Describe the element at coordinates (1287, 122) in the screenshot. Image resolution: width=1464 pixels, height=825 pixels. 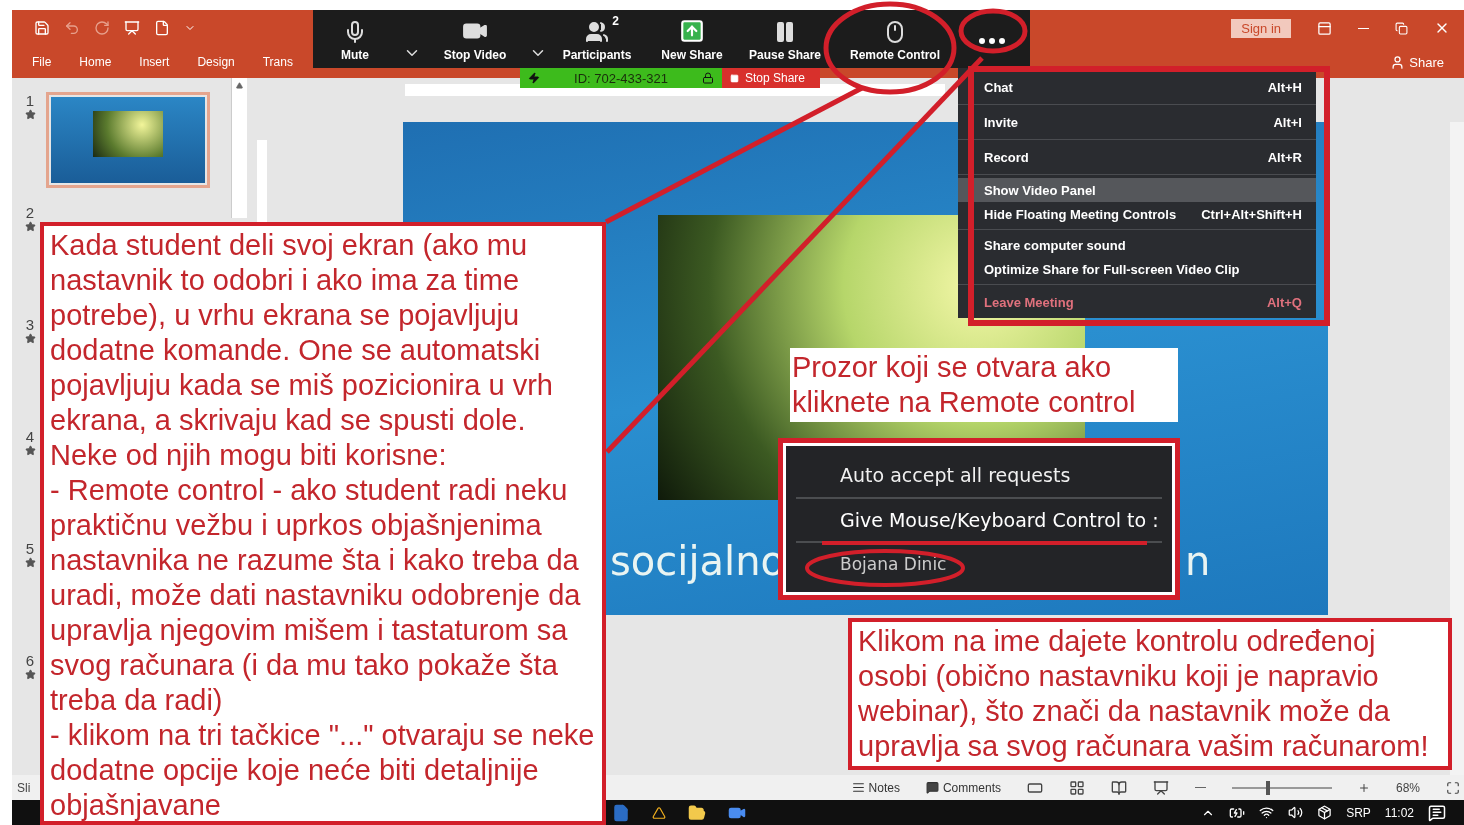
I see `shortcut-text: Alt+I` at that location.